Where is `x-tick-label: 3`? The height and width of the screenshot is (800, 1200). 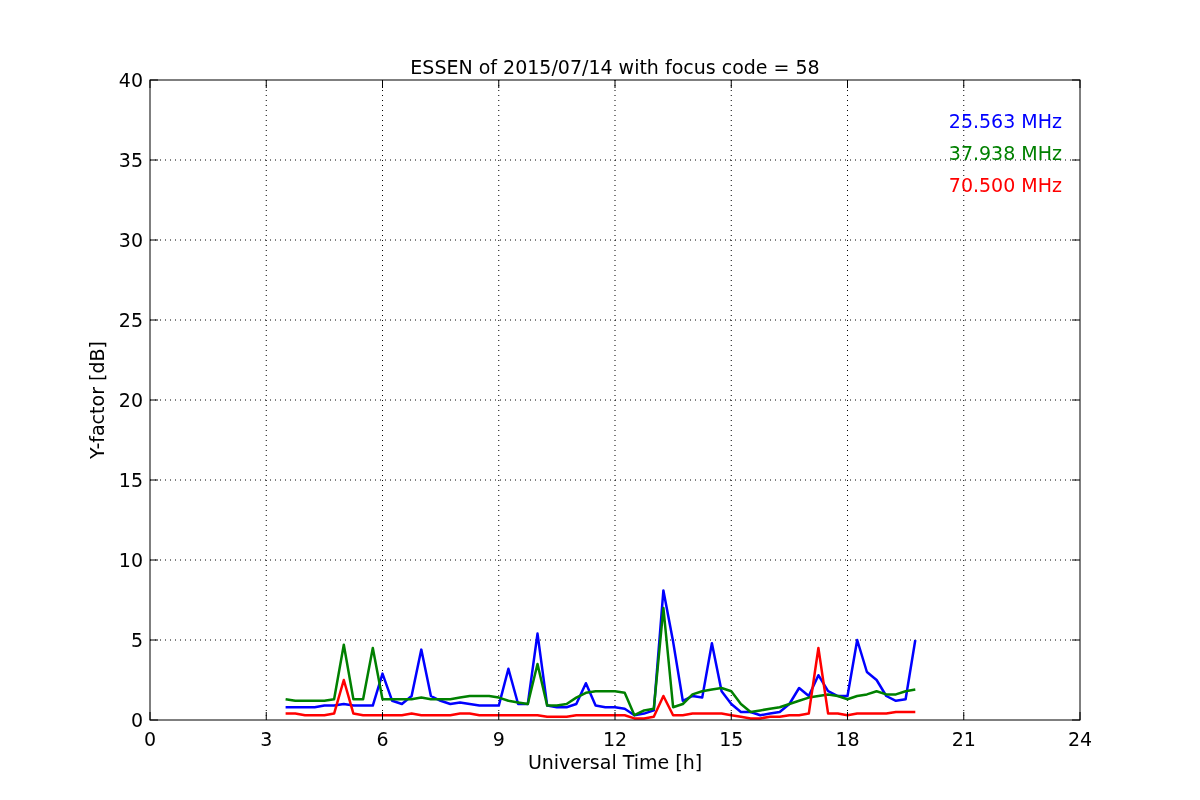 x-tick-label: 3 is located at coordinates (266, 739).